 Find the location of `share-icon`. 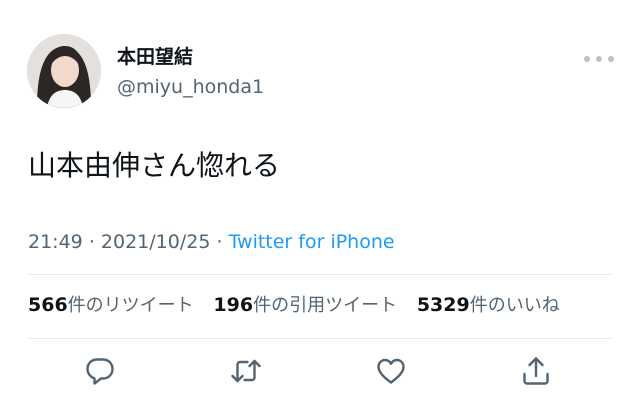

share-icon is located at coordinates (536, 371).